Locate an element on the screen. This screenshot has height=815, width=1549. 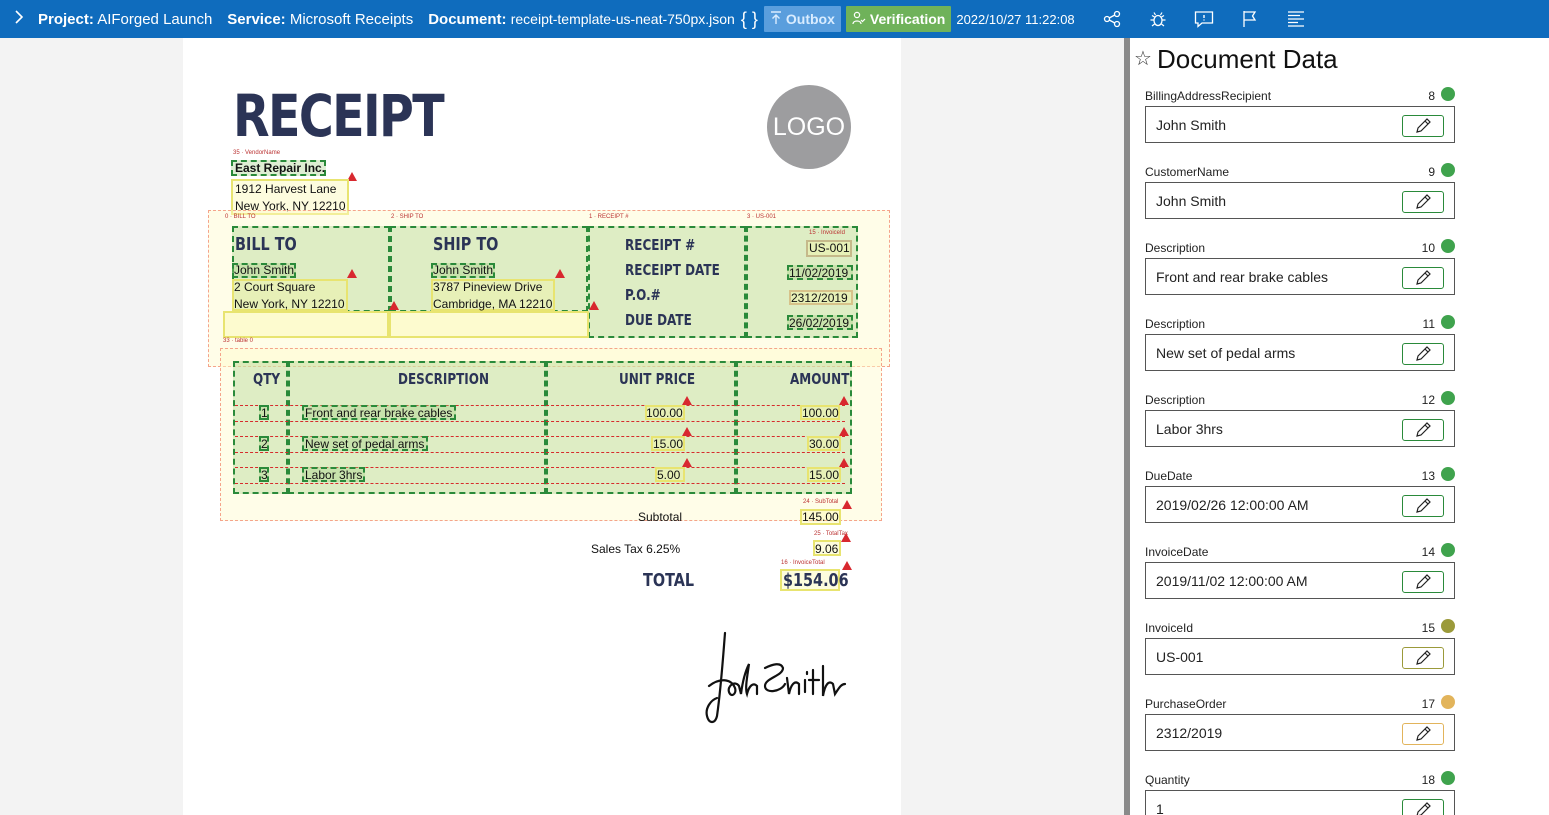
col-unit-price-header: UNIT PRICE is located at coordinates (657, 379).